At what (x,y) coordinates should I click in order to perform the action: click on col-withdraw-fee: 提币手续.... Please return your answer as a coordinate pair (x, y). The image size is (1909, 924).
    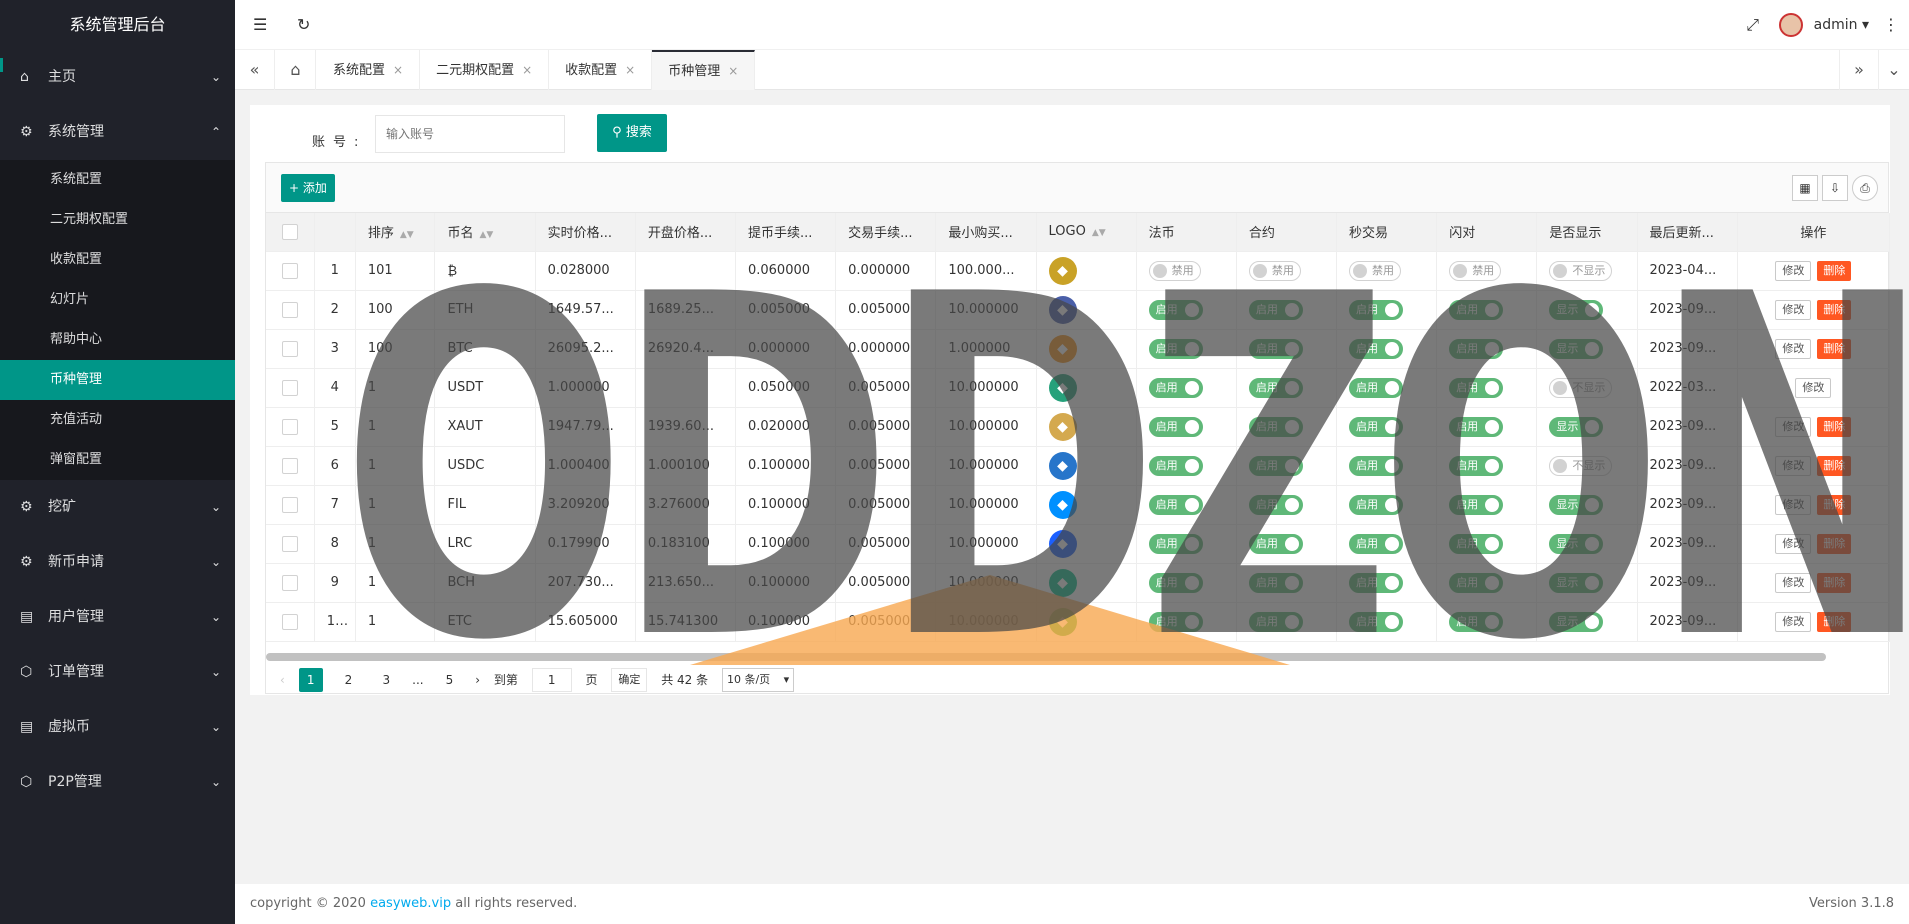
    Looking at the image, I should click on (786, 232).